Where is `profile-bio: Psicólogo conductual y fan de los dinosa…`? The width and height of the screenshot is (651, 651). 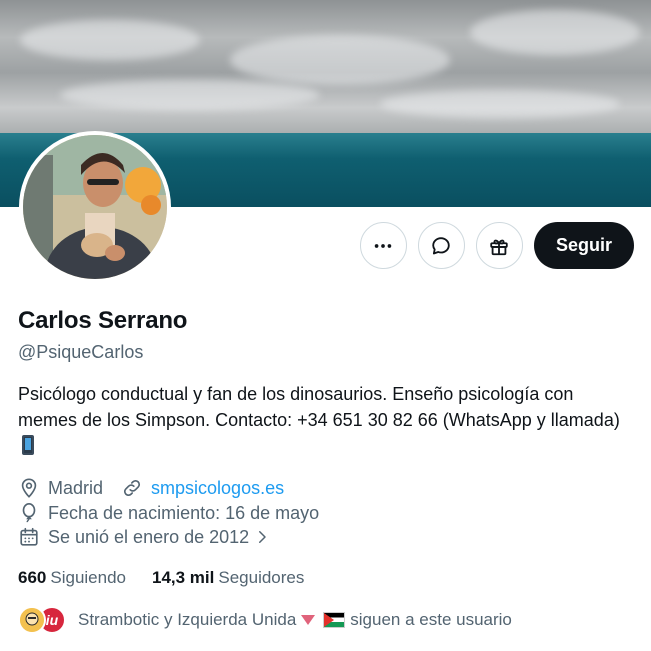 profile-bio: Psicólogo conductual y fan de los dinosa… is located at coordinates (323, 420).